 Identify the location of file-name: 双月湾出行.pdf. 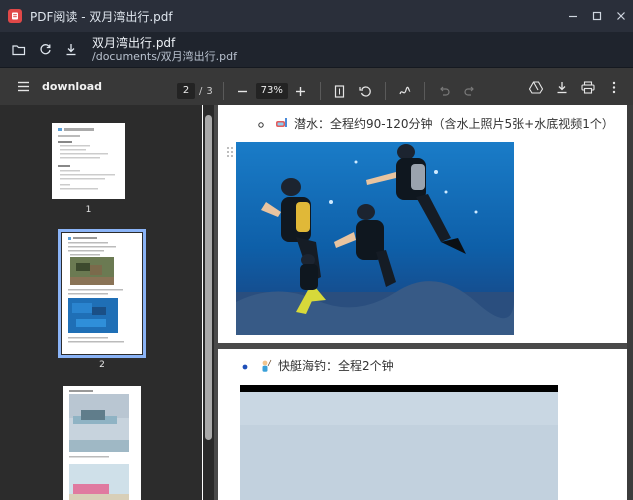
(134, 42).